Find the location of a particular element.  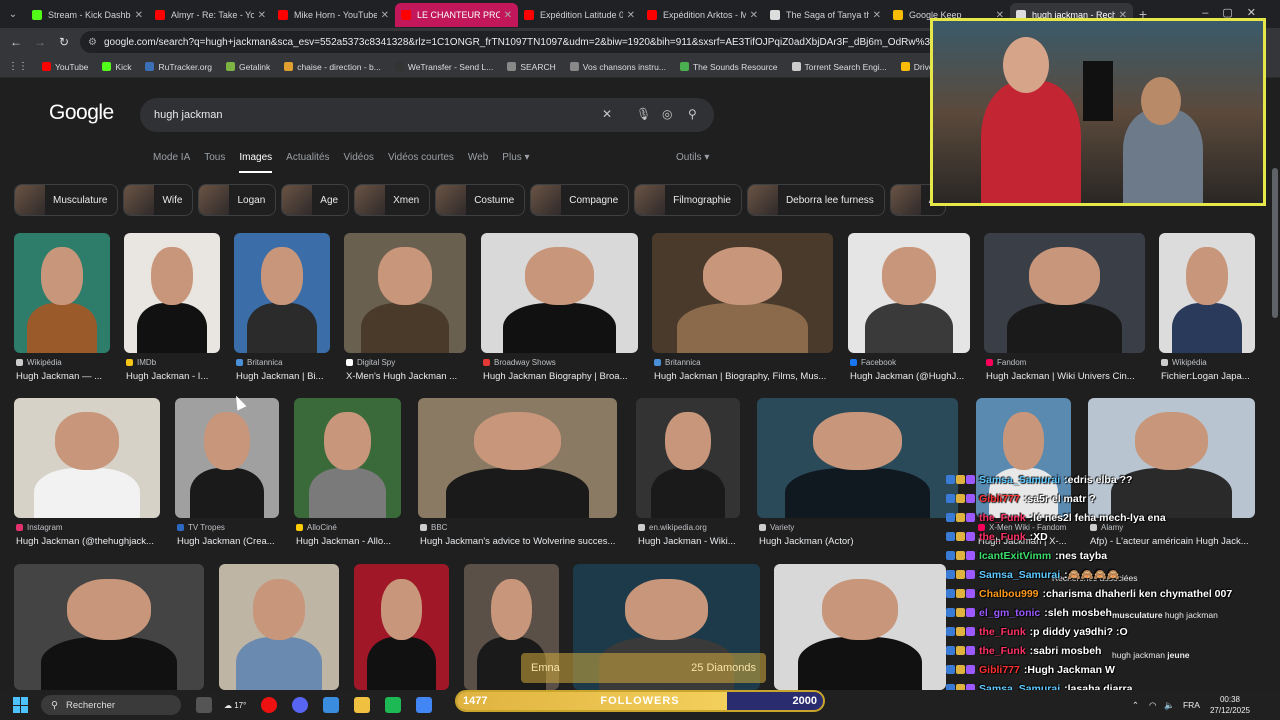

refinement-chip: Logan is located at coordinates (237, 200).